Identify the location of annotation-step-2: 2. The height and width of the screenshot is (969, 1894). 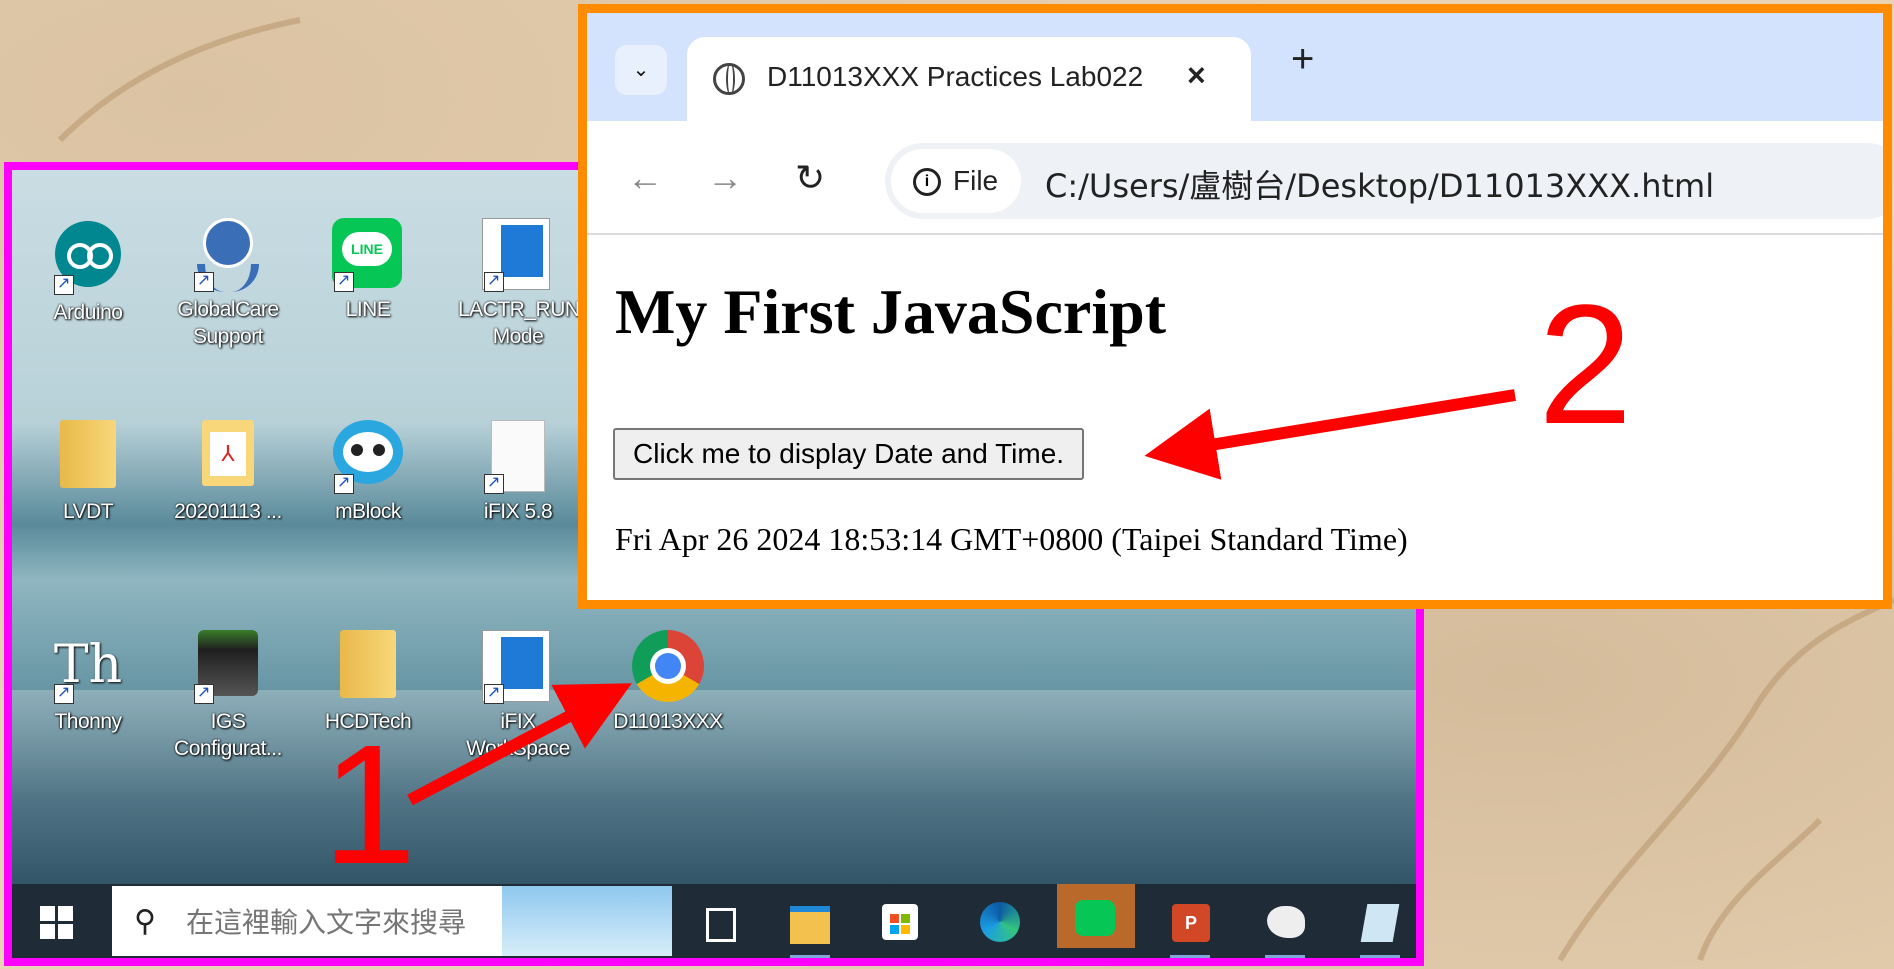
(1585, 365).